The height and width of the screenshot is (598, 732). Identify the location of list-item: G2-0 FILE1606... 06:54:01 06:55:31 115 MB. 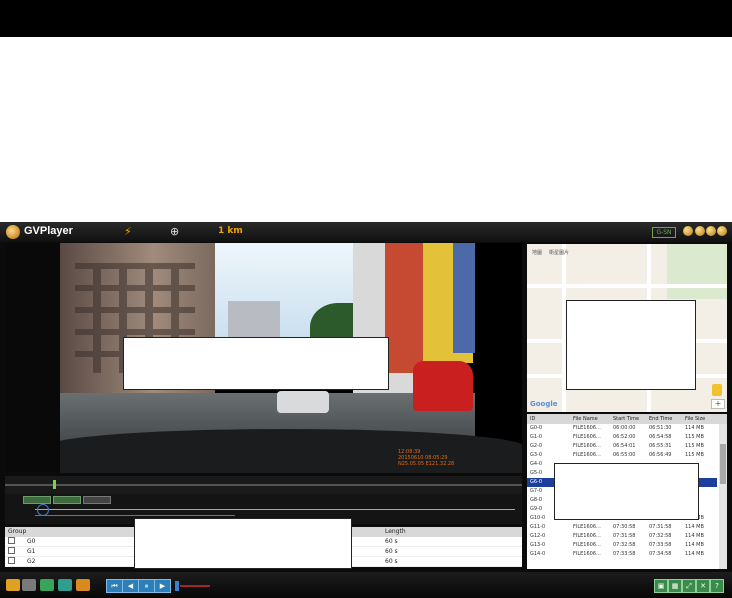
(622, 446).